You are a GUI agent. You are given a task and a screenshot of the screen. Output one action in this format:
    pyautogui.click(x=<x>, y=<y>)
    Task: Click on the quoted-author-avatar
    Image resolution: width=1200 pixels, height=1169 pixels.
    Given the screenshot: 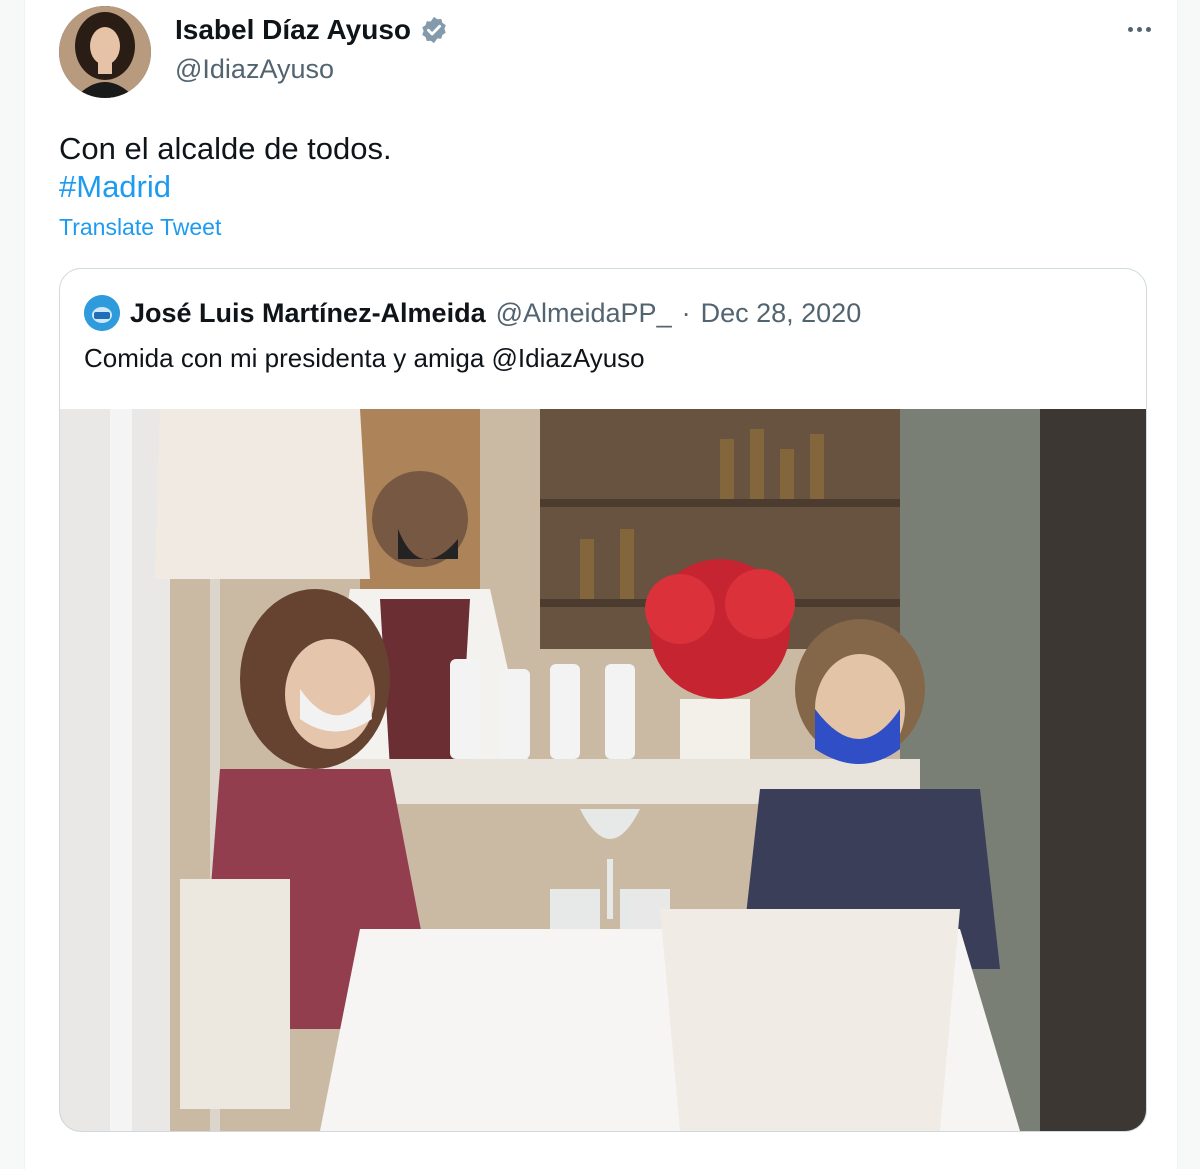 What is the action you would take?
    pyautogui.click(x=102, y=313)
    